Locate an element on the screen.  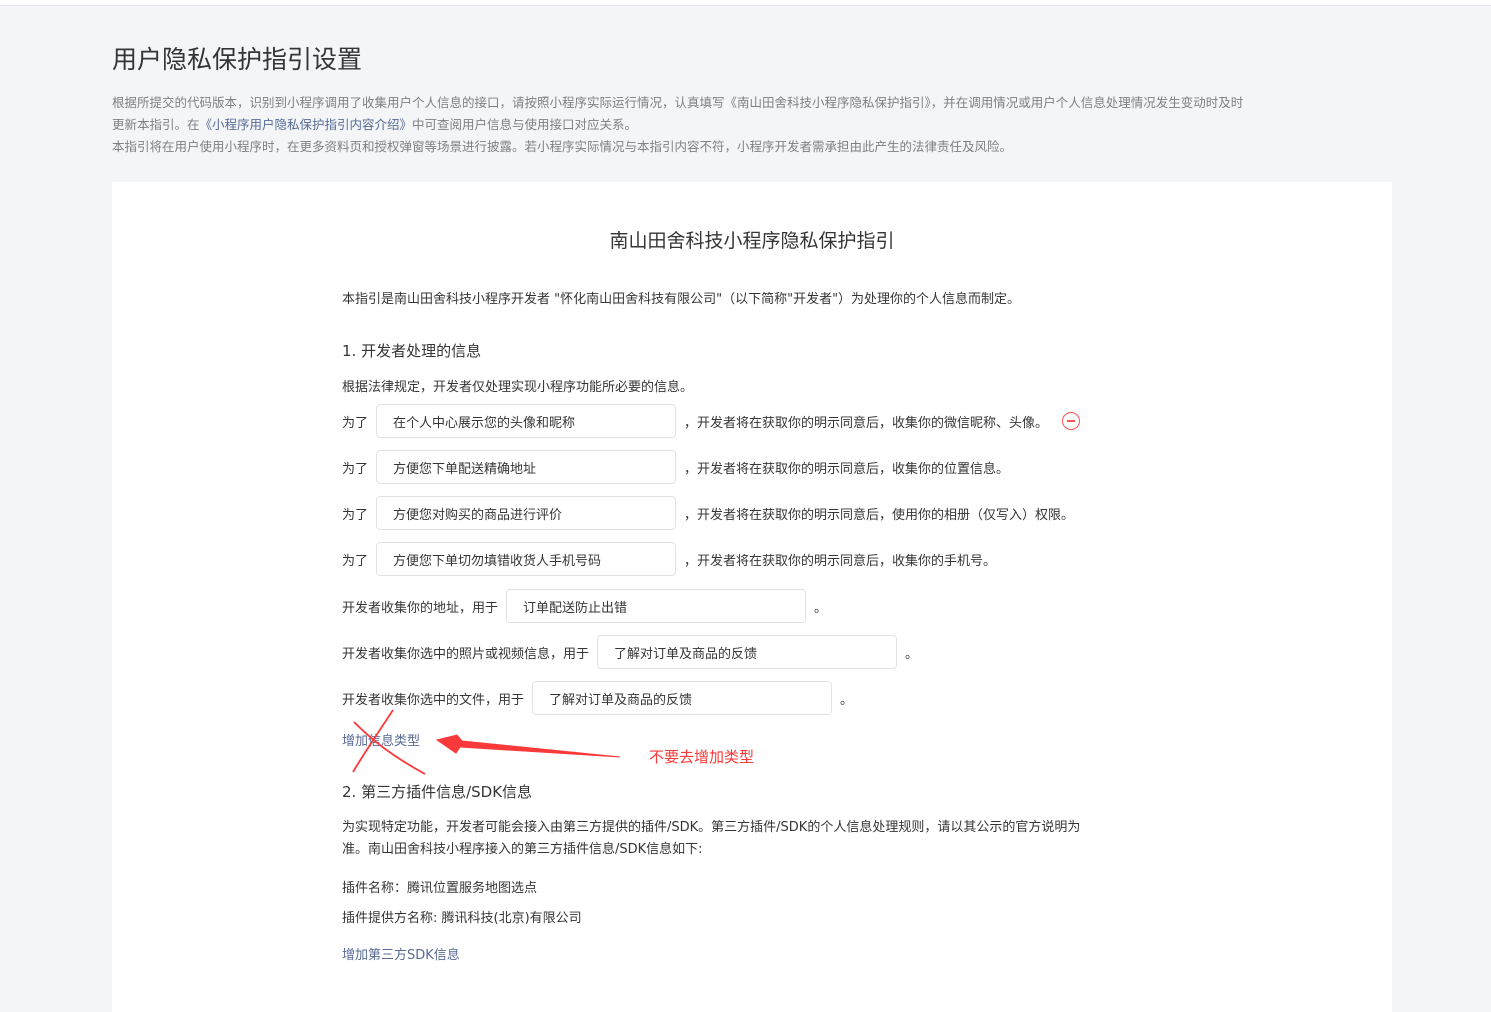
collect-label: 开发者收集你选中的文件，用于 is located at coordinates (433, 700).